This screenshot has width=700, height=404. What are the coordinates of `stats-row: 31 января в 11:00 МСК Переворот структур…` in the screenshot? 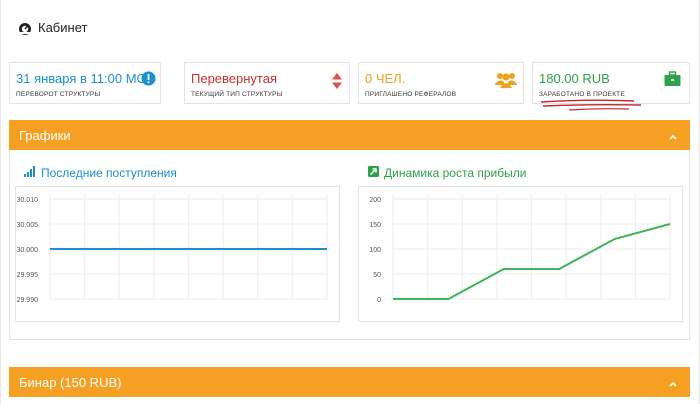 It's located at (349, 86).